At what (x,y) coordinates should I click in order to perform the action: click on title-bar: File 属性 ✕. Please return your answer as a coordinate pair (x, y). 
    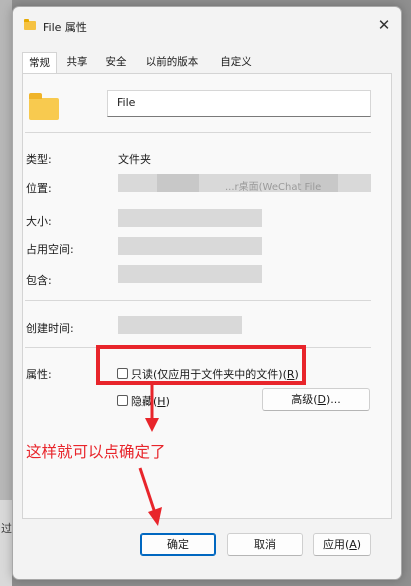
    Looking at the image, I should click on (207, 24).